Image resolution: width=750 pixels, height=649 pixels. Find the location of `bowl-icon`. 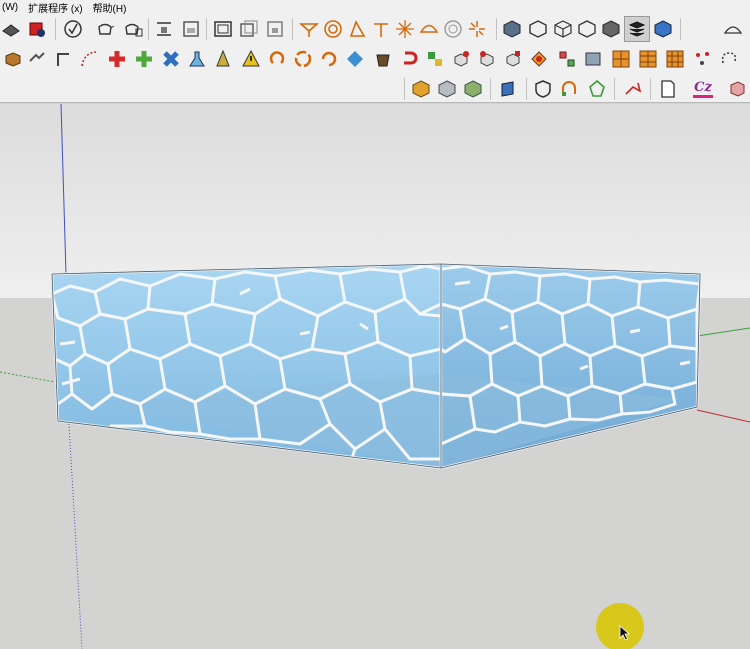

bowl-icon is located at coordinates (429, 29).